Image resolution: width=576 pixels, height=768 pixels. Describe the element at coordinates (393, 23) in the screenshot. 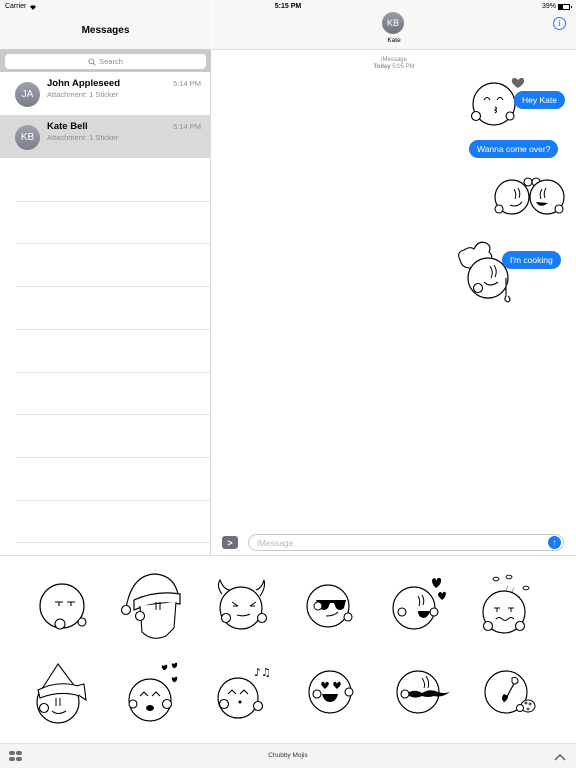

I see `contact-avatar: KB` at that location.